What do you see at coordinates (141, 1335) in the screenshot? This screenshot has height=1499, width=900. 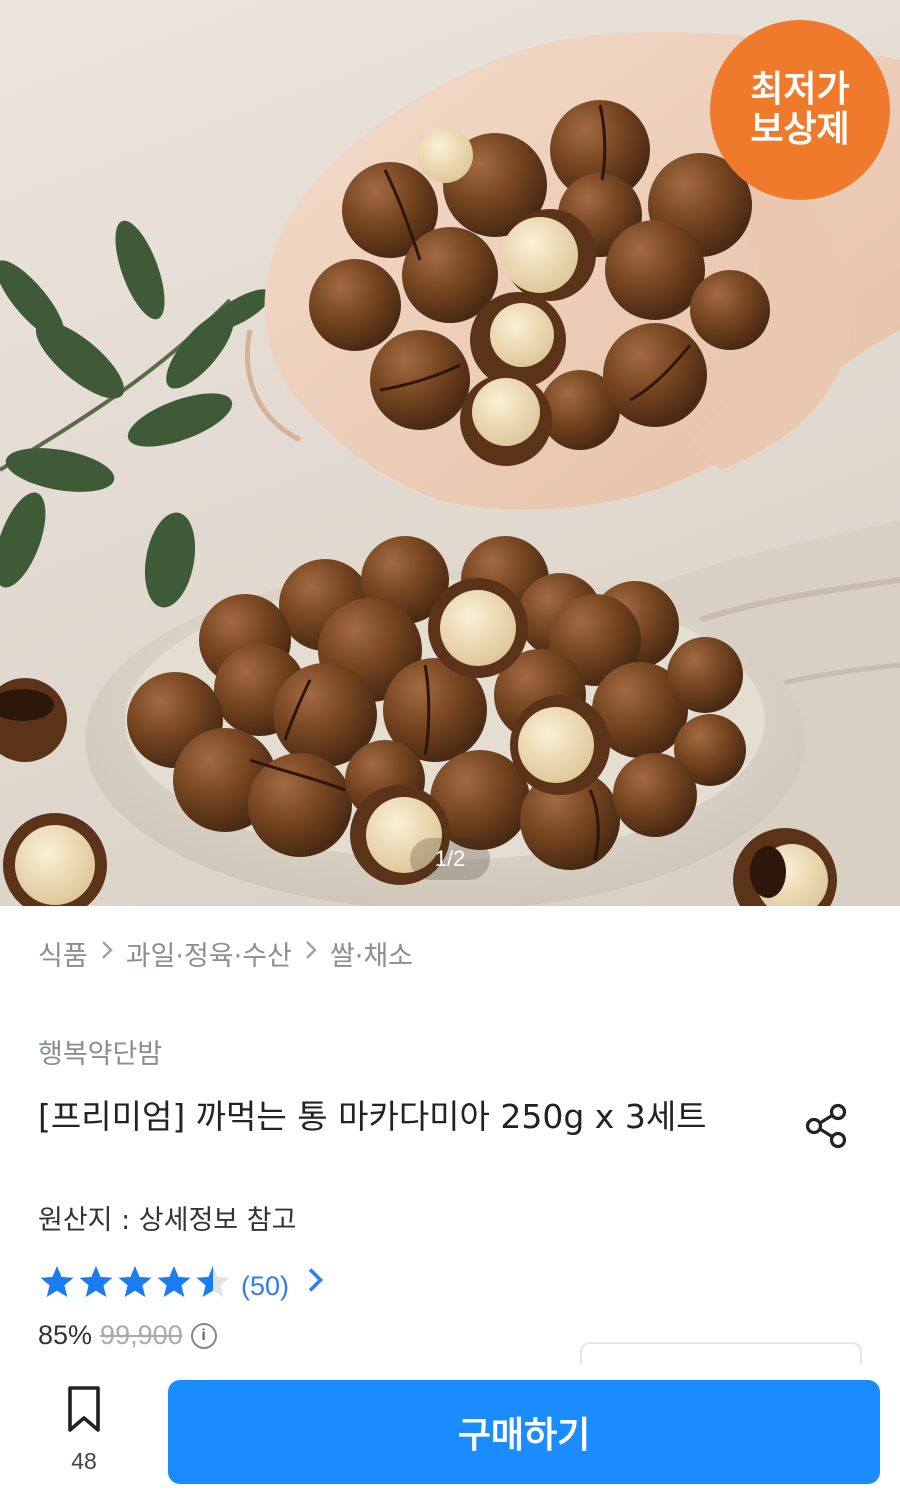 I see `original-price: 99,900` at bounding box center [141, 1335].